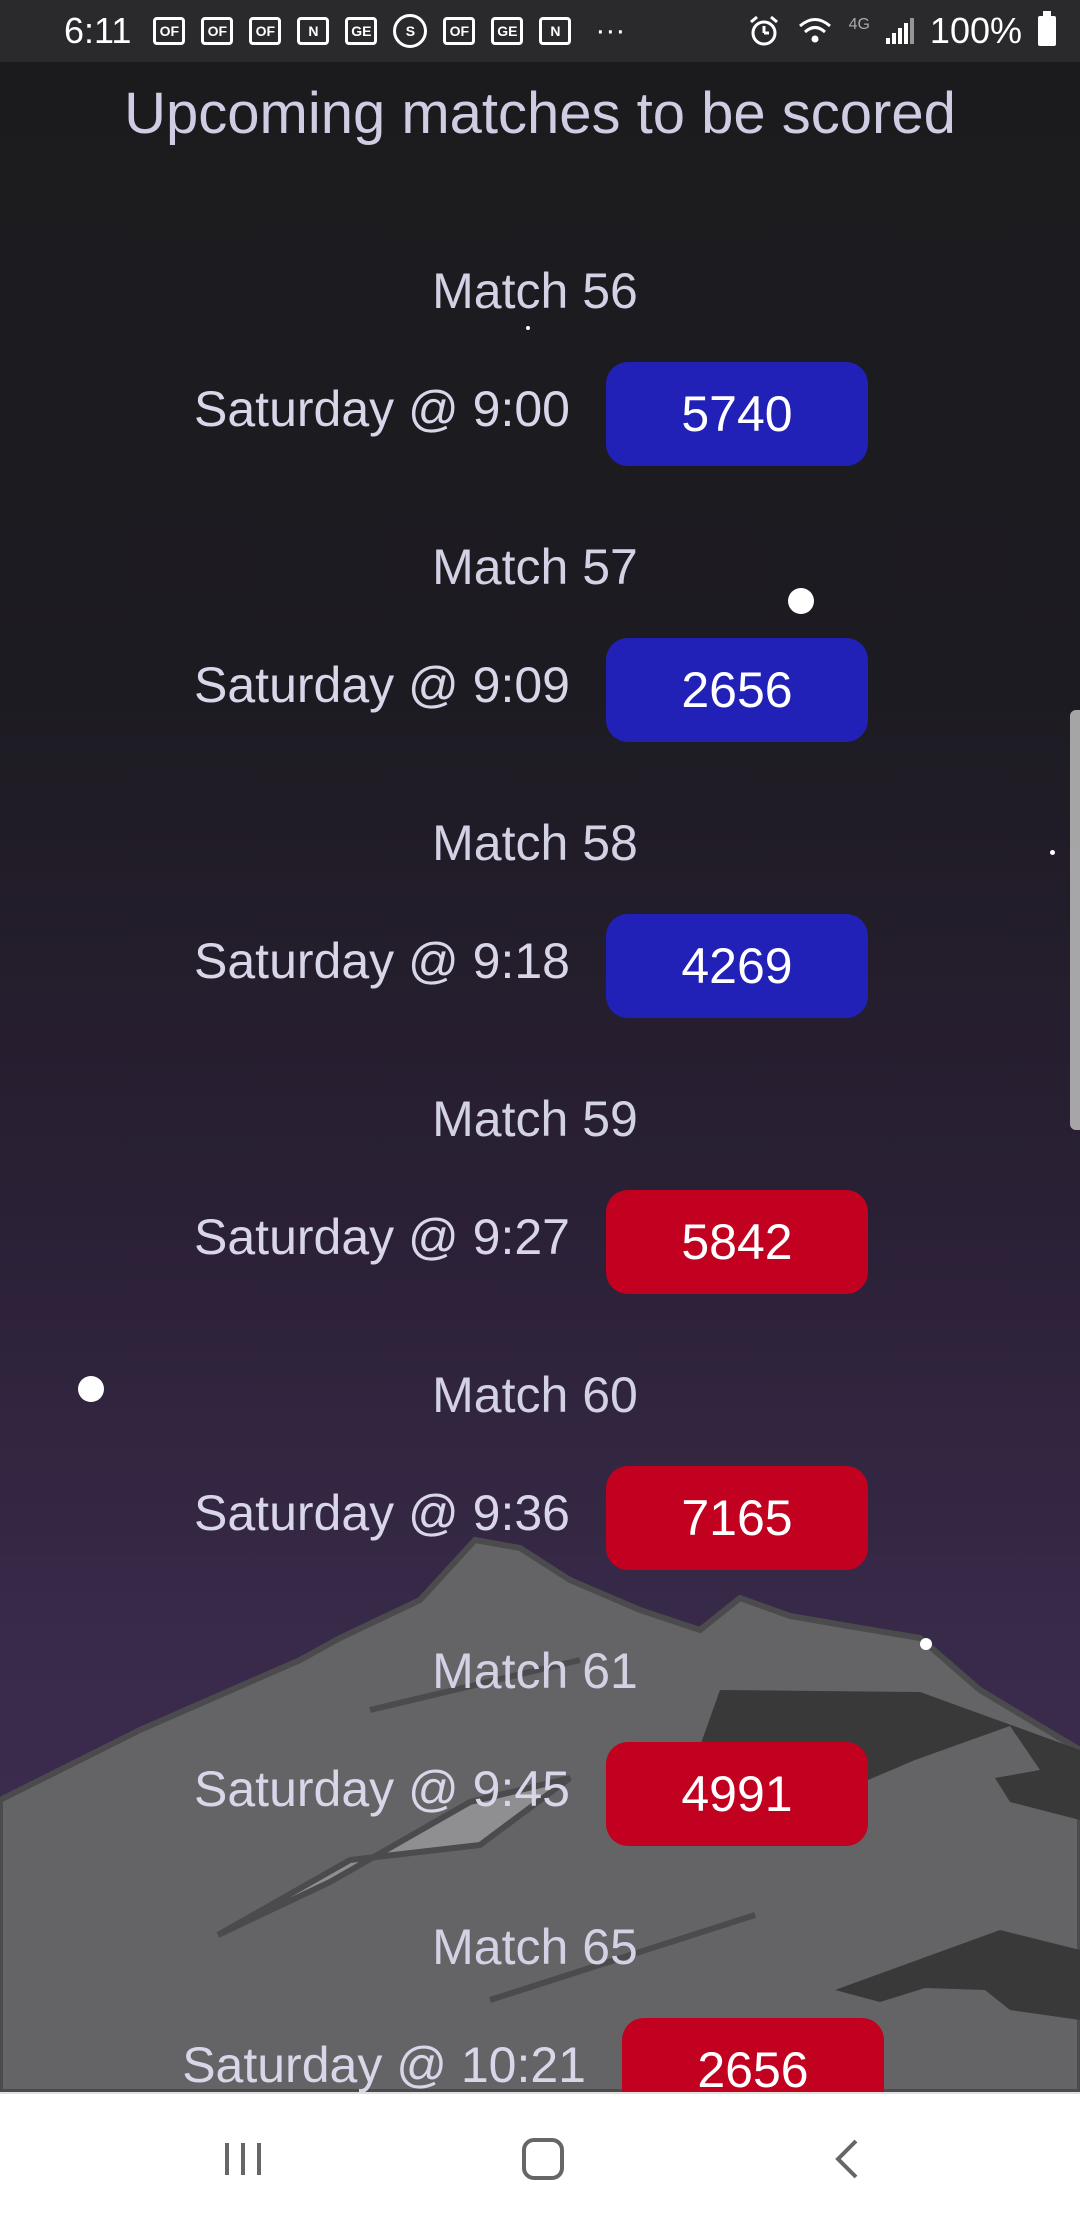 This screenshot has width=1080, height=2220. Describe the element at coordinates (382, 961) in the screenshot. I see `match-time: Saturday @ 9:18` at that location.